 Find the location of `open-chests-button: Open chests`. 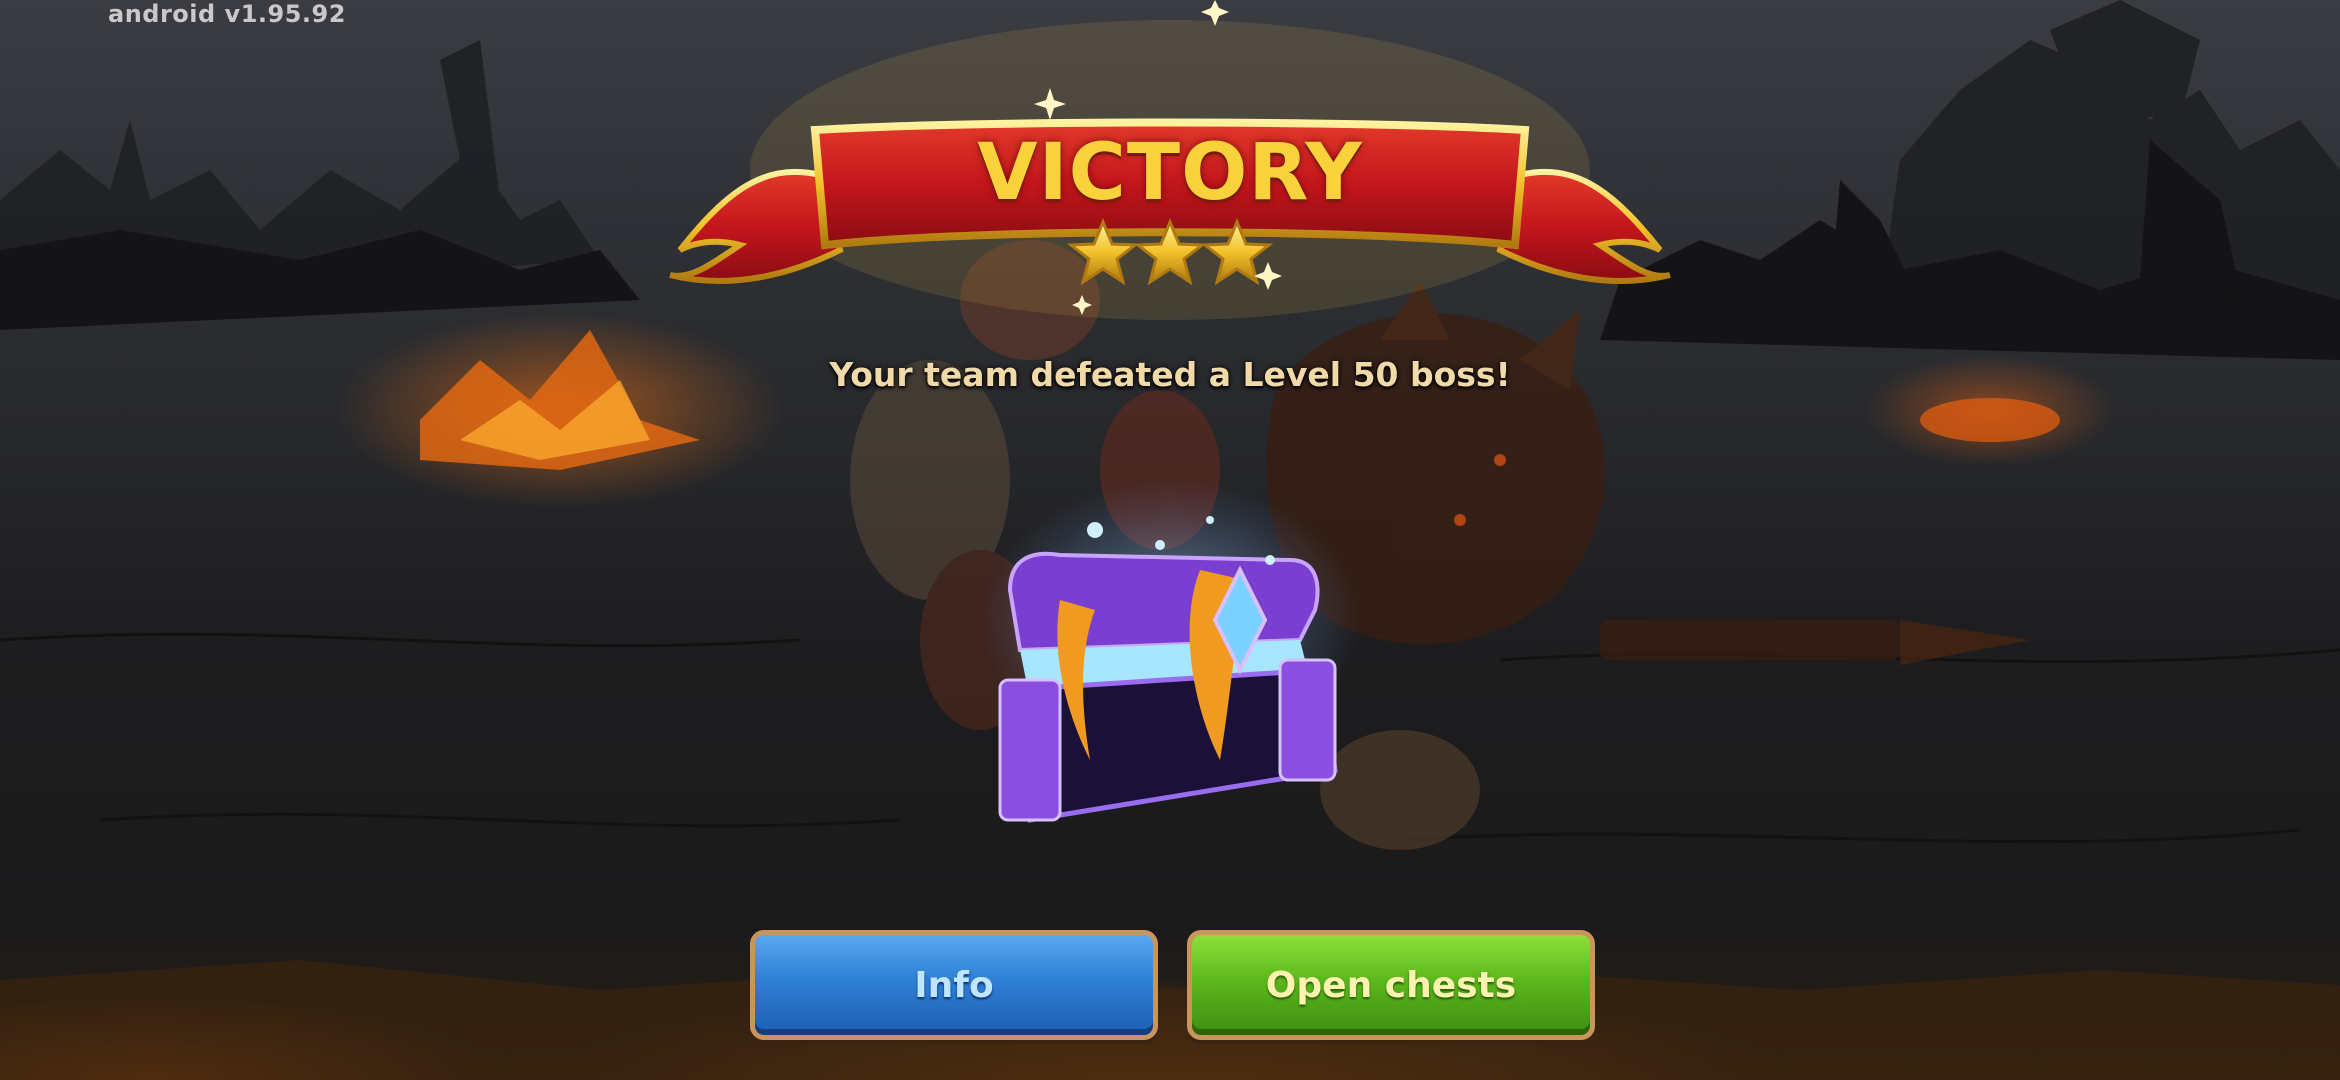

open-chests-button: Open chests is located at coordinates (1391, 985).